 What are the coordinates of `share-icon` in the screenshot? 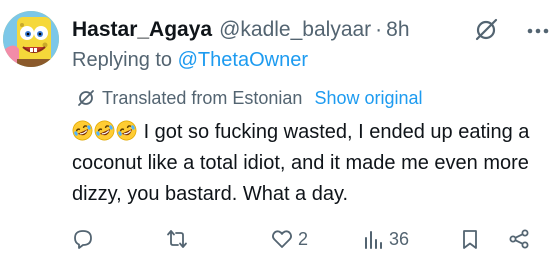 It's located at (519, 239).